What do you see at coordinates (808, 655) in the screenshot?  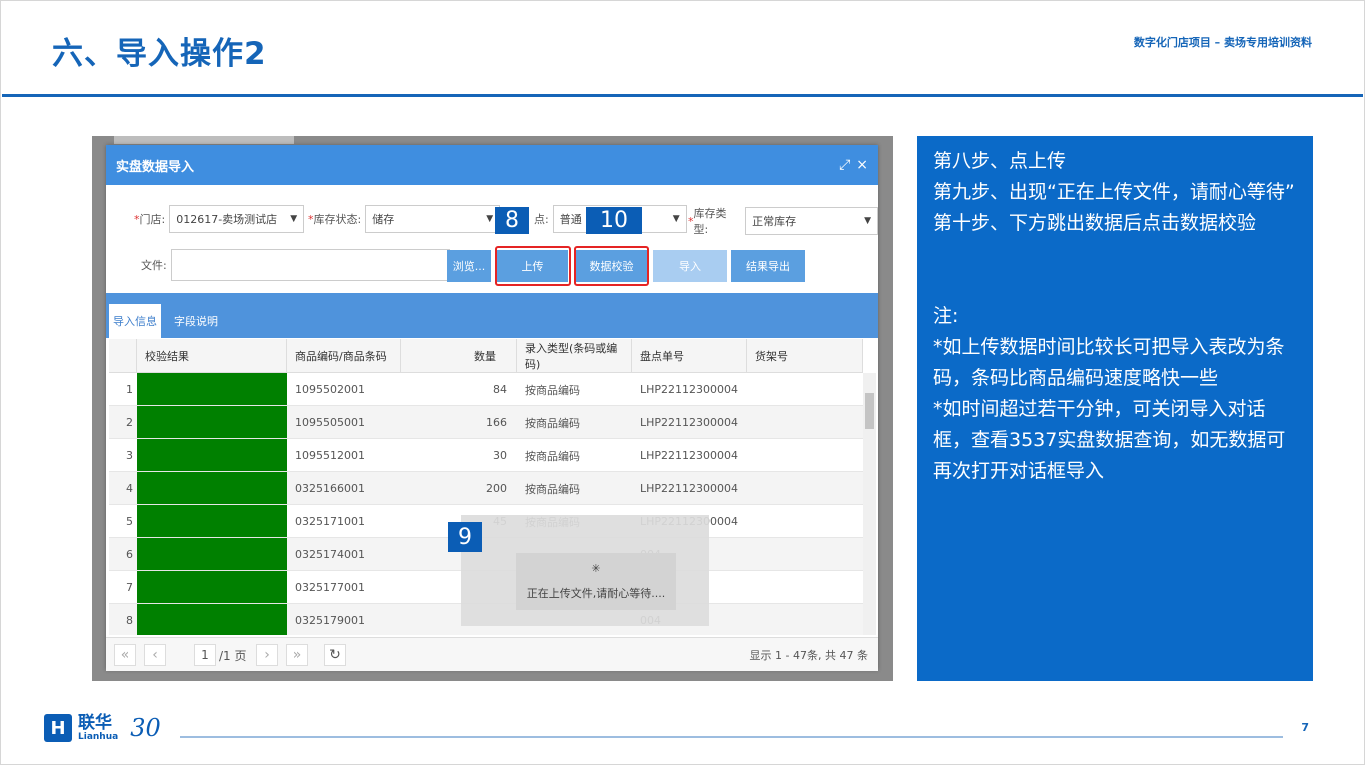 I see `pager-summary: 显示 1 - 47条, 共 47 条` at bounding box center [808, 655].